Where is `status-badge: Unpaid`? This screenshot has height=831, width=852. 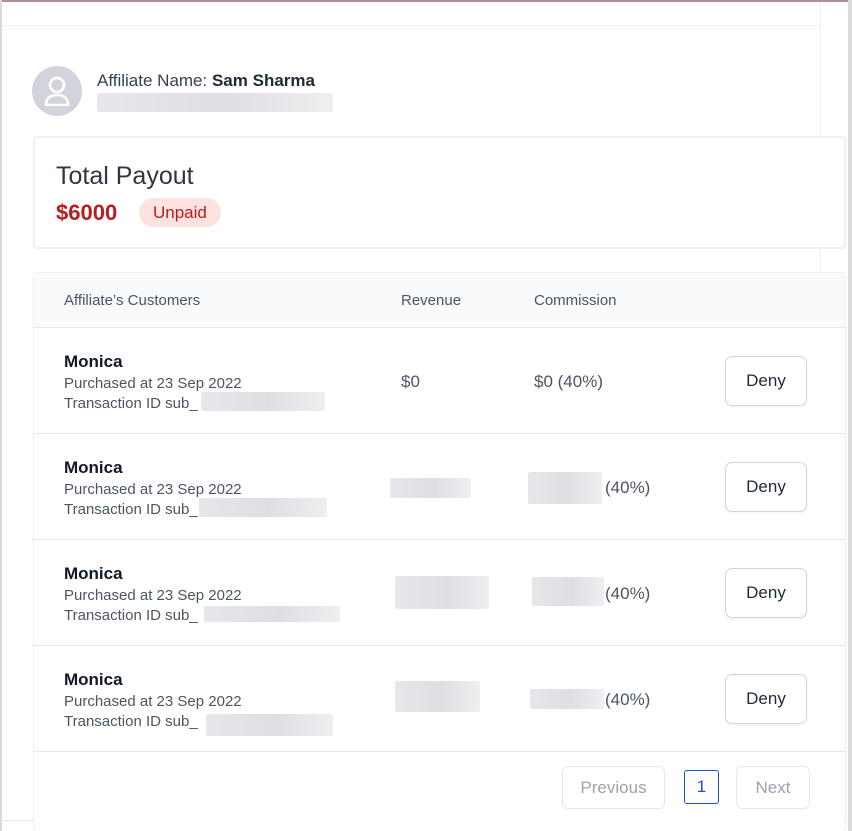
status-badge: Unpaid is located at coordinates (180, 212).